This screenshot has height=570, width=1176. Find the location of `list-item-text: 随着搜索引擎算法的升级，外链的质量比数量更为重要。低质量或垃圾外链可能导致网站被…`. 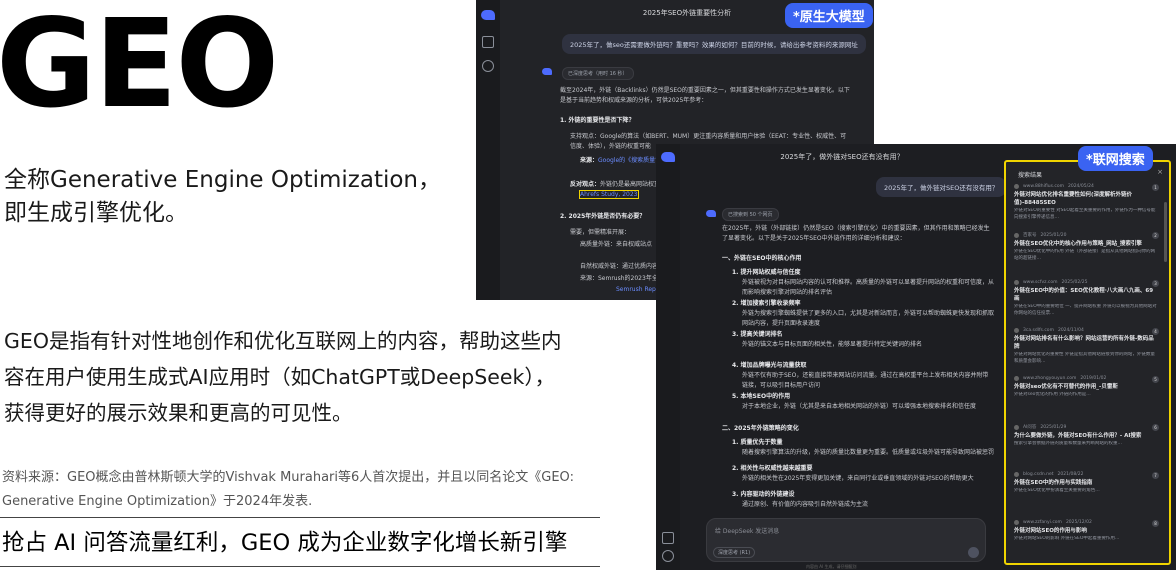

list-item-text: 随着搜索引擎算法的升级，外链的质量比数量更为重要。低质量或垃圾外链可能导致网站被… is located at coordinates (868, 452).